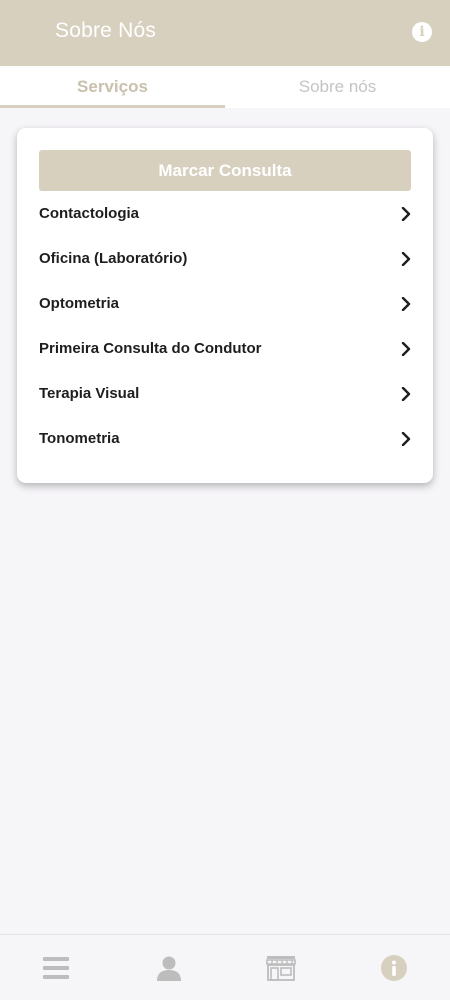 Image resolution: width=450 pixels, height=1000 pixels. Describe the element at coordinates (150, 348) in the screenshot. I see `list-item-label: Primeira Consulta do Condutor` at that location.